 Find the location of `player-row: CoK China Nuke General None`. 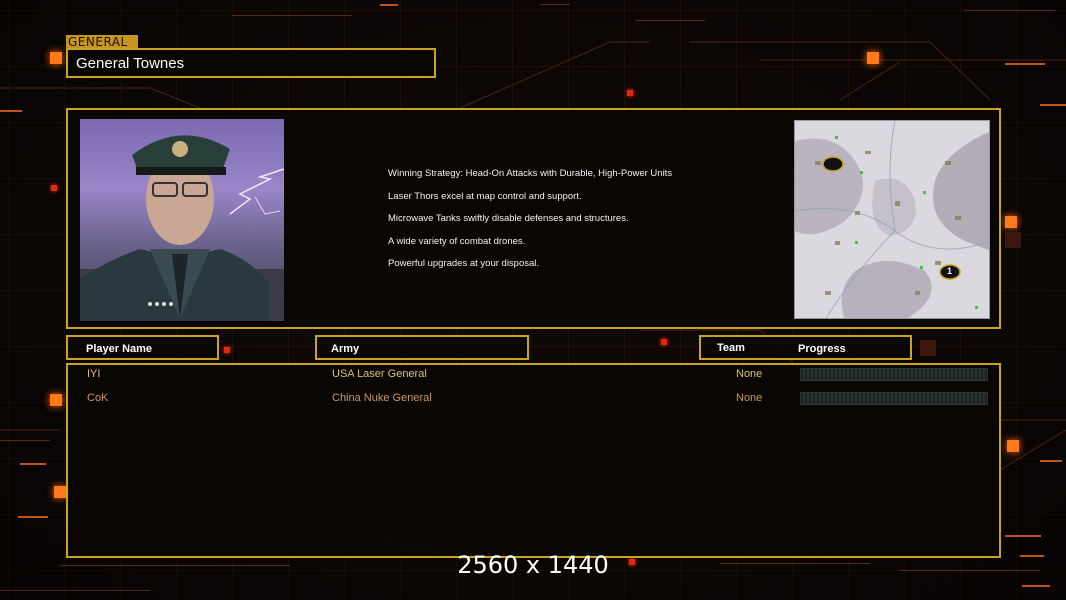

player-row: CoK China Nuke General None is located at coordinates (535, 399).